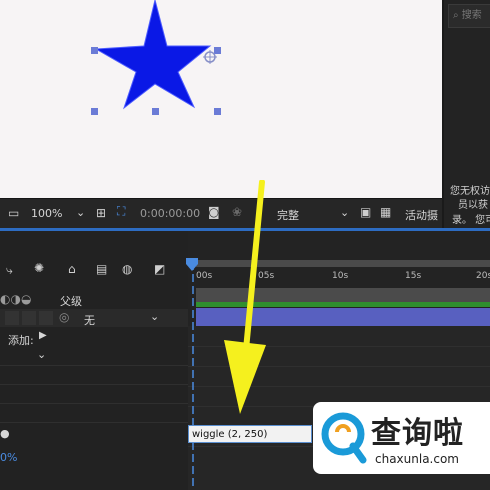 The width and height of the screenshot is (490, 490). Describe the element at coordinates (471, 15) in the screenshot. I see `search-placeholder: 搜索` at that location.